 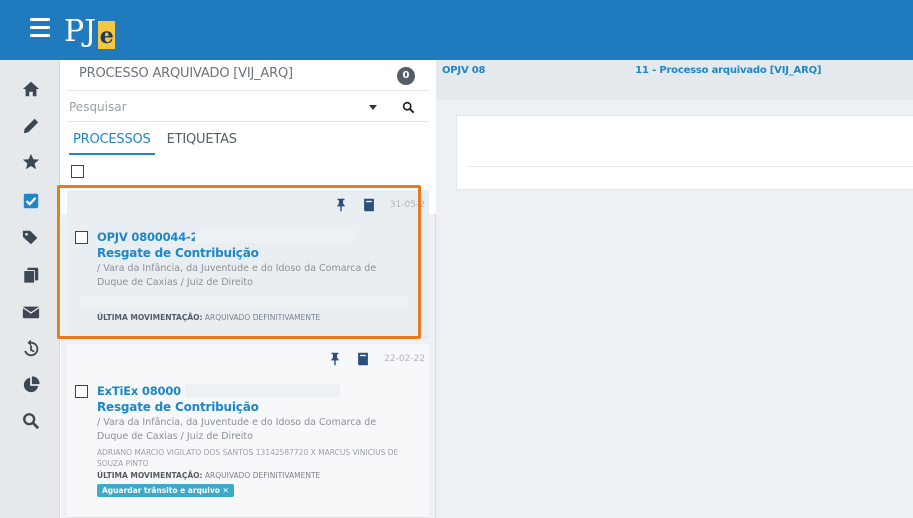 I want to click on detail-content-card, so click(x=684, y=152).